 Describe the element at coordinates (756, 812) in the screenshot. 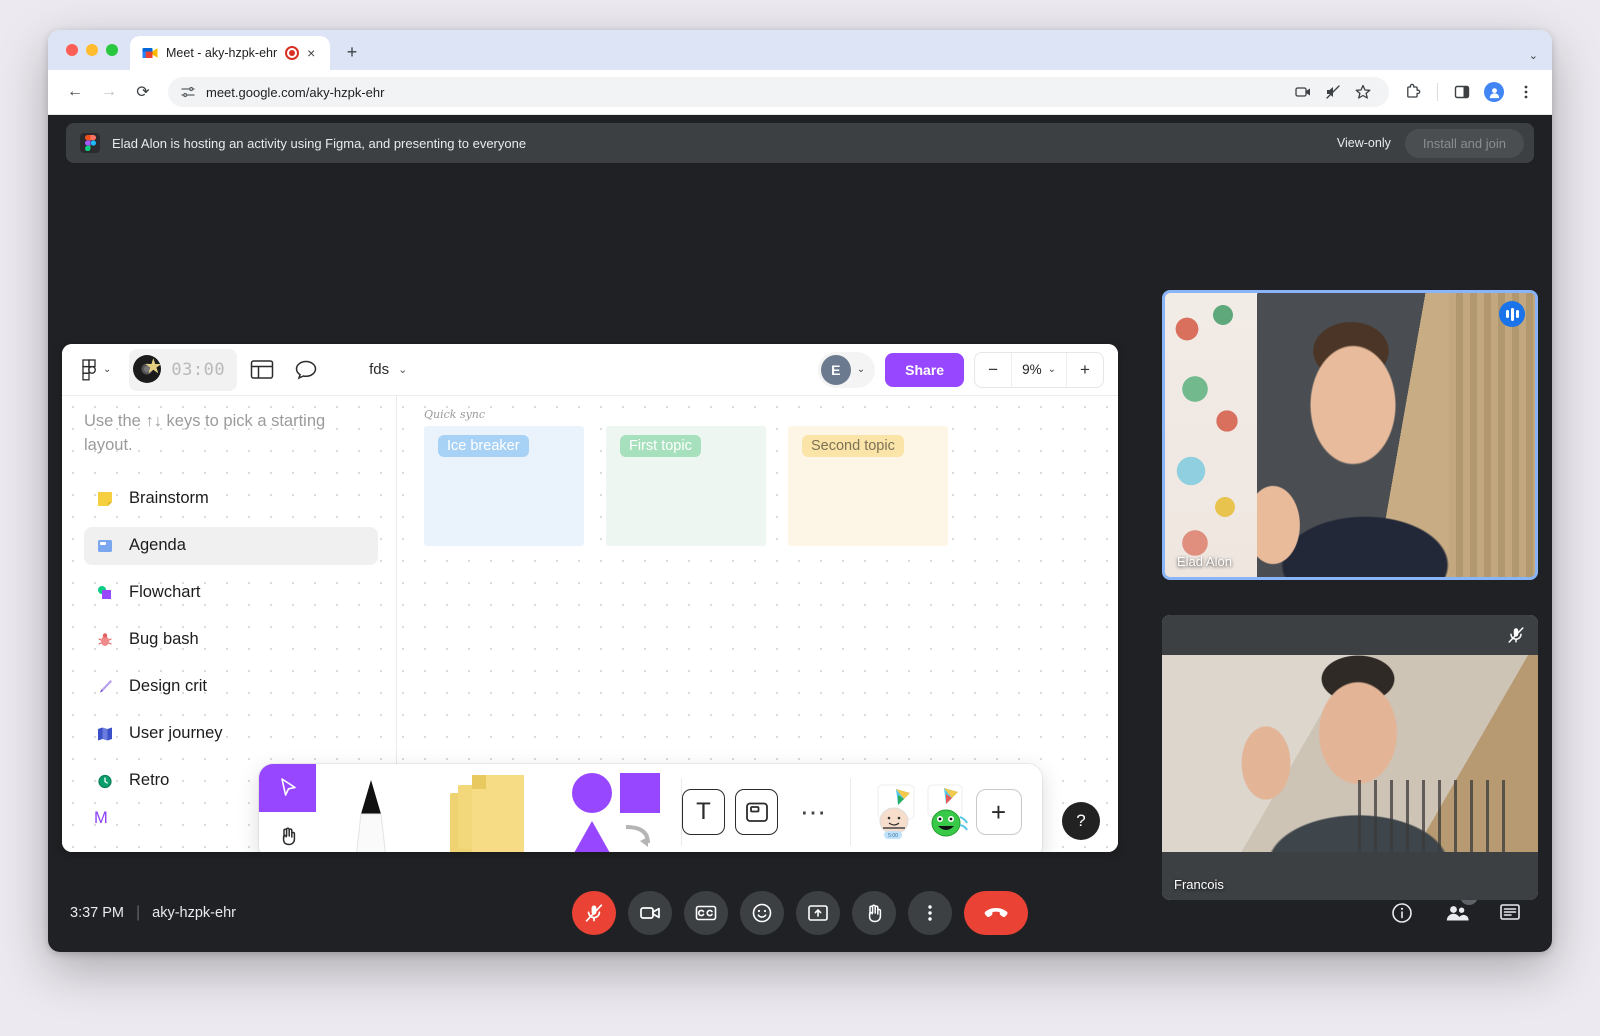

I see `section-frame-icon` at that location.